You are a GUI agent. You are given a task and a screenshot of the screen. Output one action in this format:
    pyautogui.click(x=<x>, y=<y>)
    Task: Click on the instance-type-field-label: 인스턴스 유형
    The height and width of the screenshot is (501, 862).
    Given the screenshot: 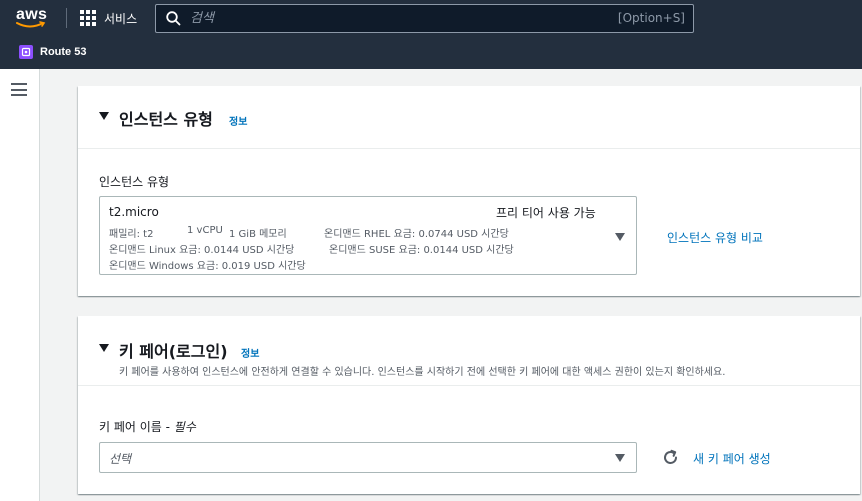 What is the action you would take?
    pyautogui.click(x=134, y=182)
    